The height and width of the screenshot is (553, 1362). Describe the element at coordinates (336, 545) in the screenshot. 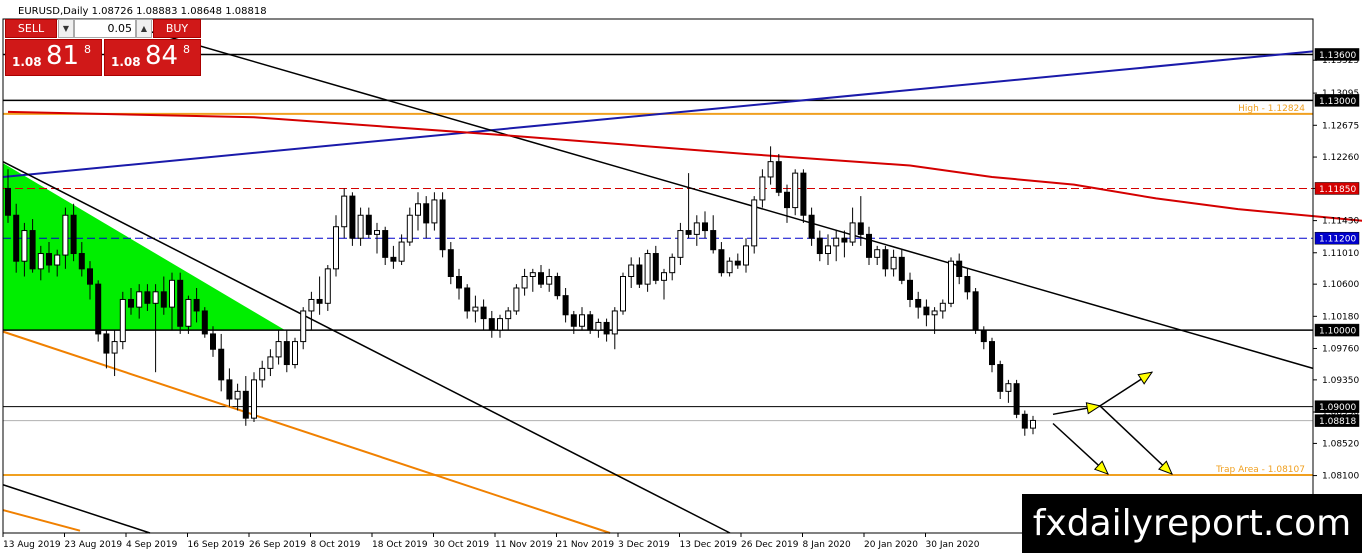

I see `x-tick-label: 8 Oct 2019` at that location.